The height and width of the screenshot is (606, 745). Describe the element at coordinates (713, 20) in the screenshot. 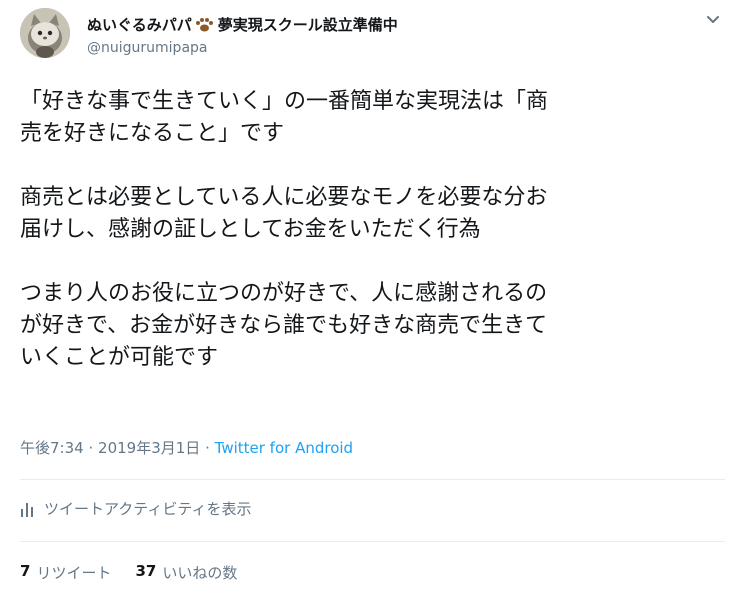

I see `chevron-down-icon` at that location.